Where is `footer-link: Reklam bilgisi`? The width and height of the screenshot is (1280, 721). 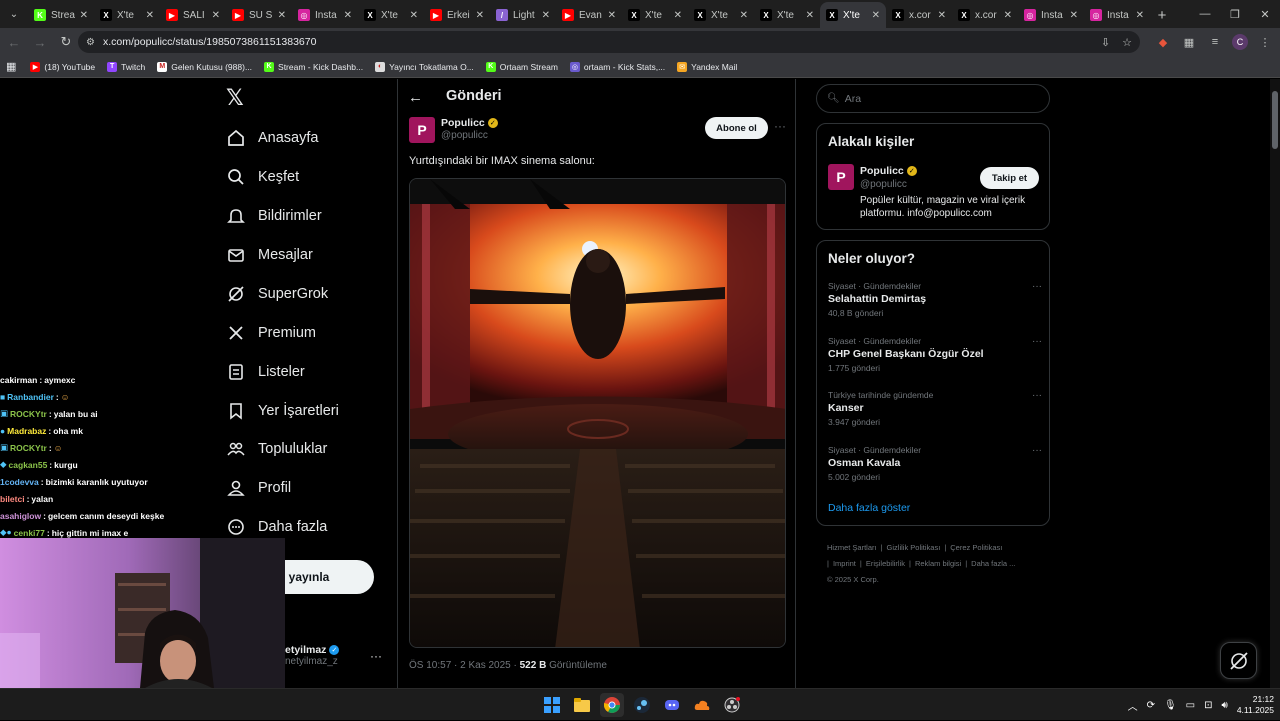
footer-link: Reklam bilgisi is located at coordinates (938, 563).